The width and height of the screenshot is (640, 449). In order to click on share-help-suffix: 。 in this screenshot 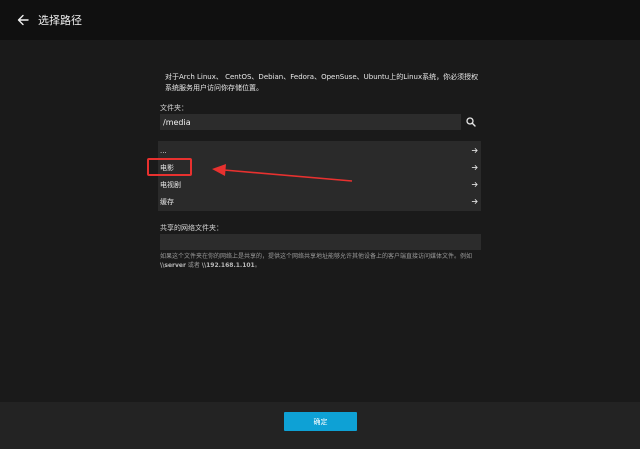, I will do `click(257, 265)`.